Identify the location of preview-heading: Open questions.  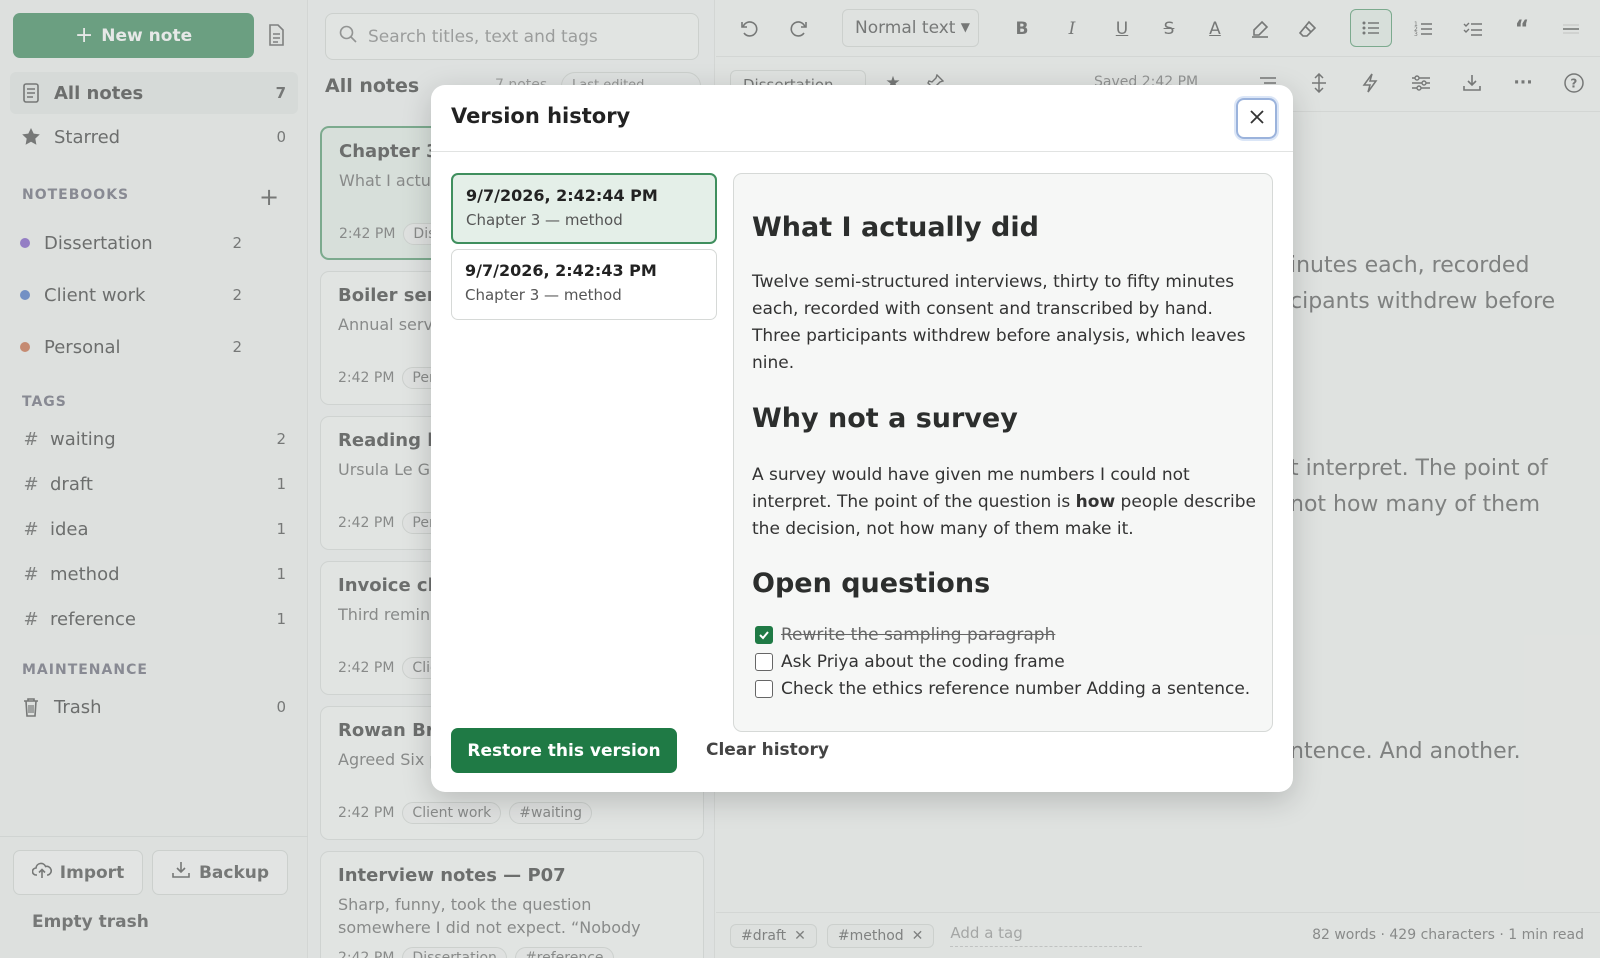
(871, 583).